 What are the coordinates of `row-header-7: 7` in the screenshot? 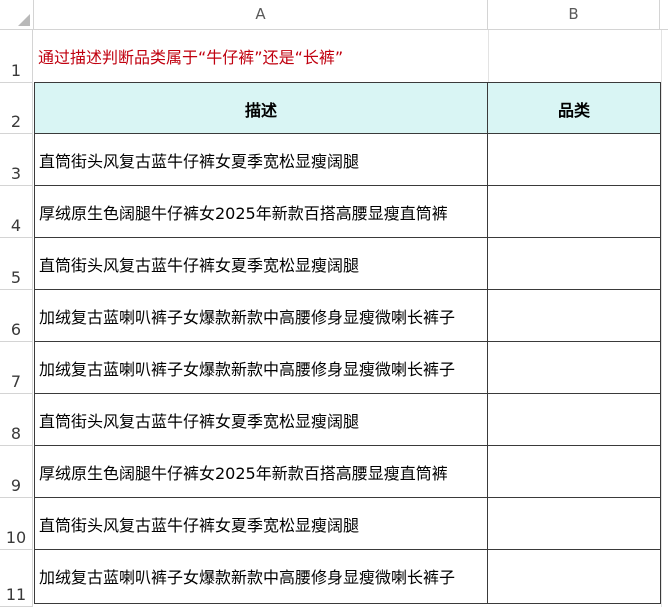 It's located at (16, 368).